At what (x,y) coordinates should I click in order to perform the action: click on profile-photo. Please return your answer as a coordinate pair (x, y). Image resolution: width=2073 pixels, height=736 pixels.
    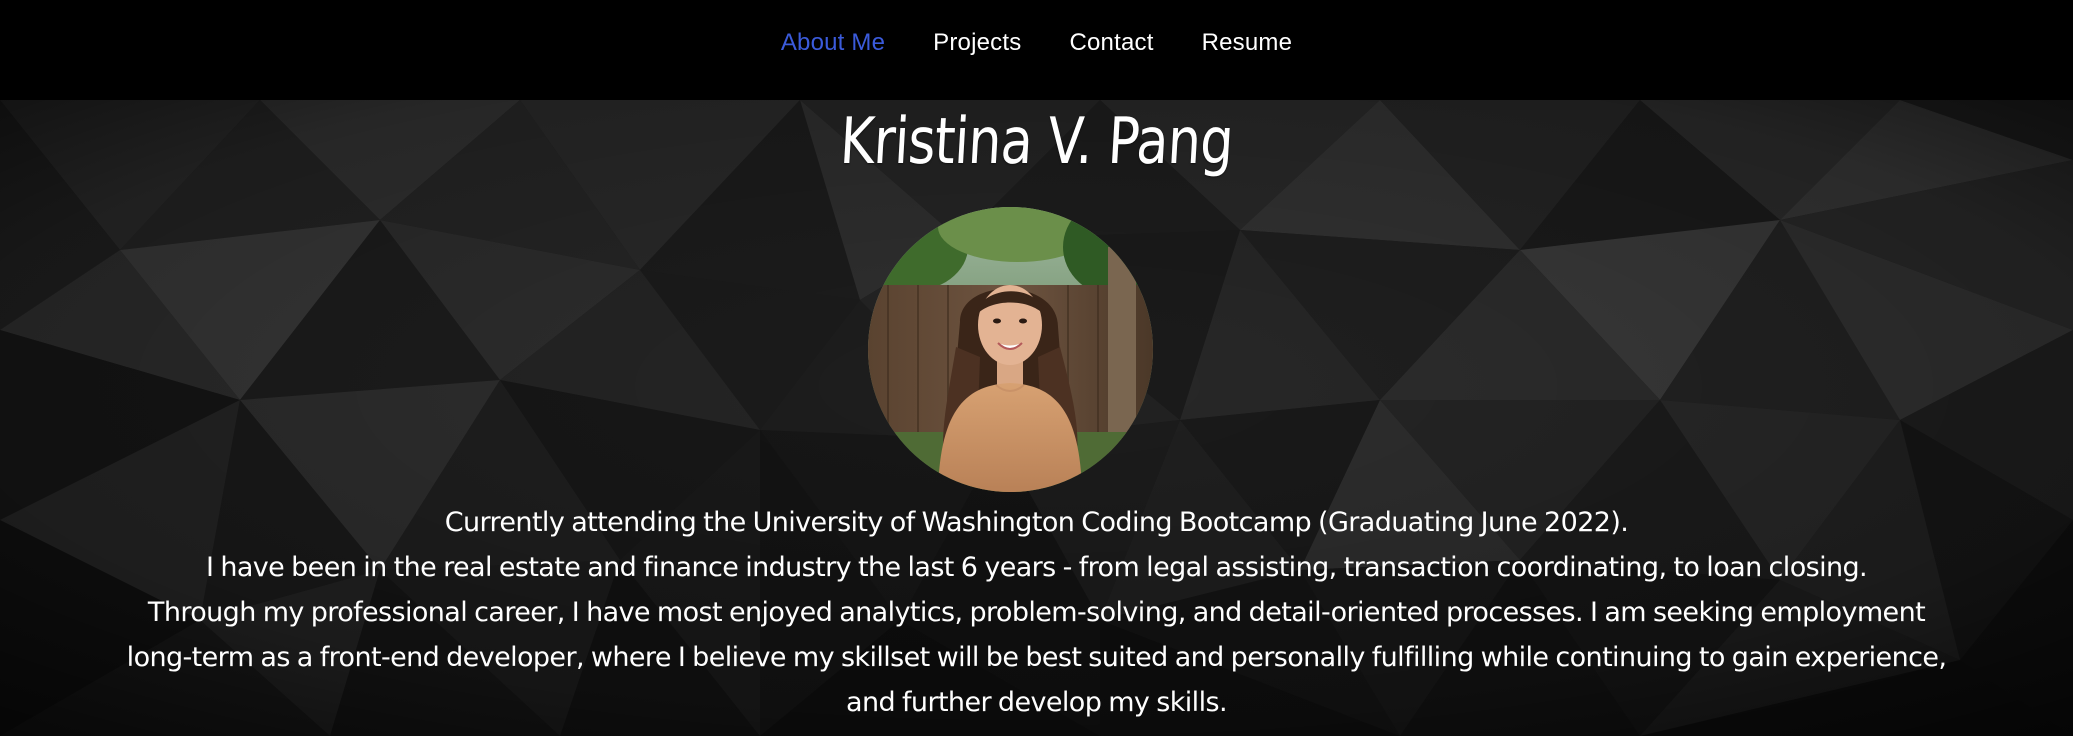
    Looking at the image, I should click on (1010, 349).